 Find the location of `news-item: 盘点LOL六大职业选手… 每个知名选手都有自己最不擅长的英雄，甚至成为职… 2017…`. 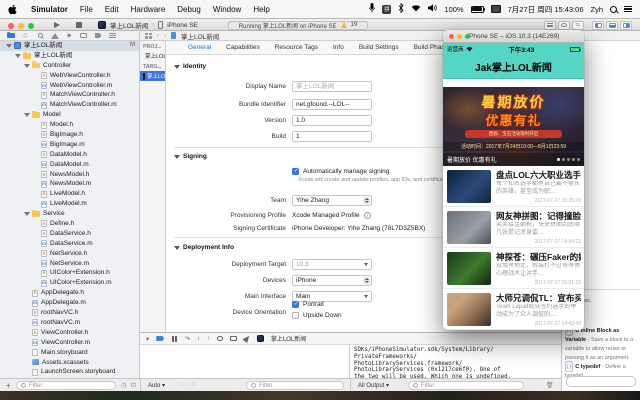

news-item: 盘点LOL六大职业选手… 每个知名选手都有自己最不擅长的英雄，甚至成为职… 2017… is located at coordinates (513, 186).